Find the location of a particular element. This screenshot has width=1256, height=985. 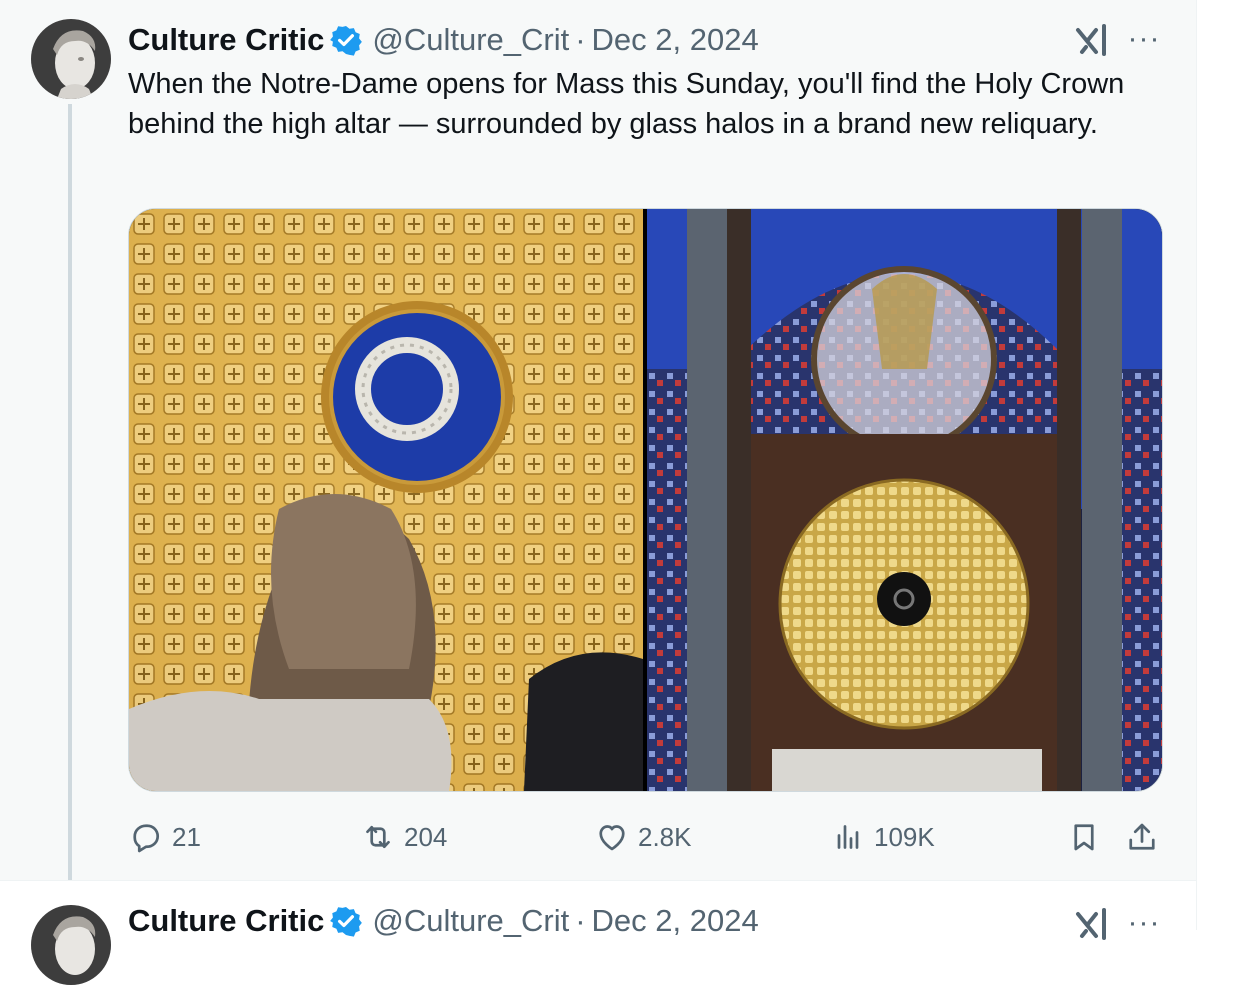

share-button is located at coordinates (1146, 837).